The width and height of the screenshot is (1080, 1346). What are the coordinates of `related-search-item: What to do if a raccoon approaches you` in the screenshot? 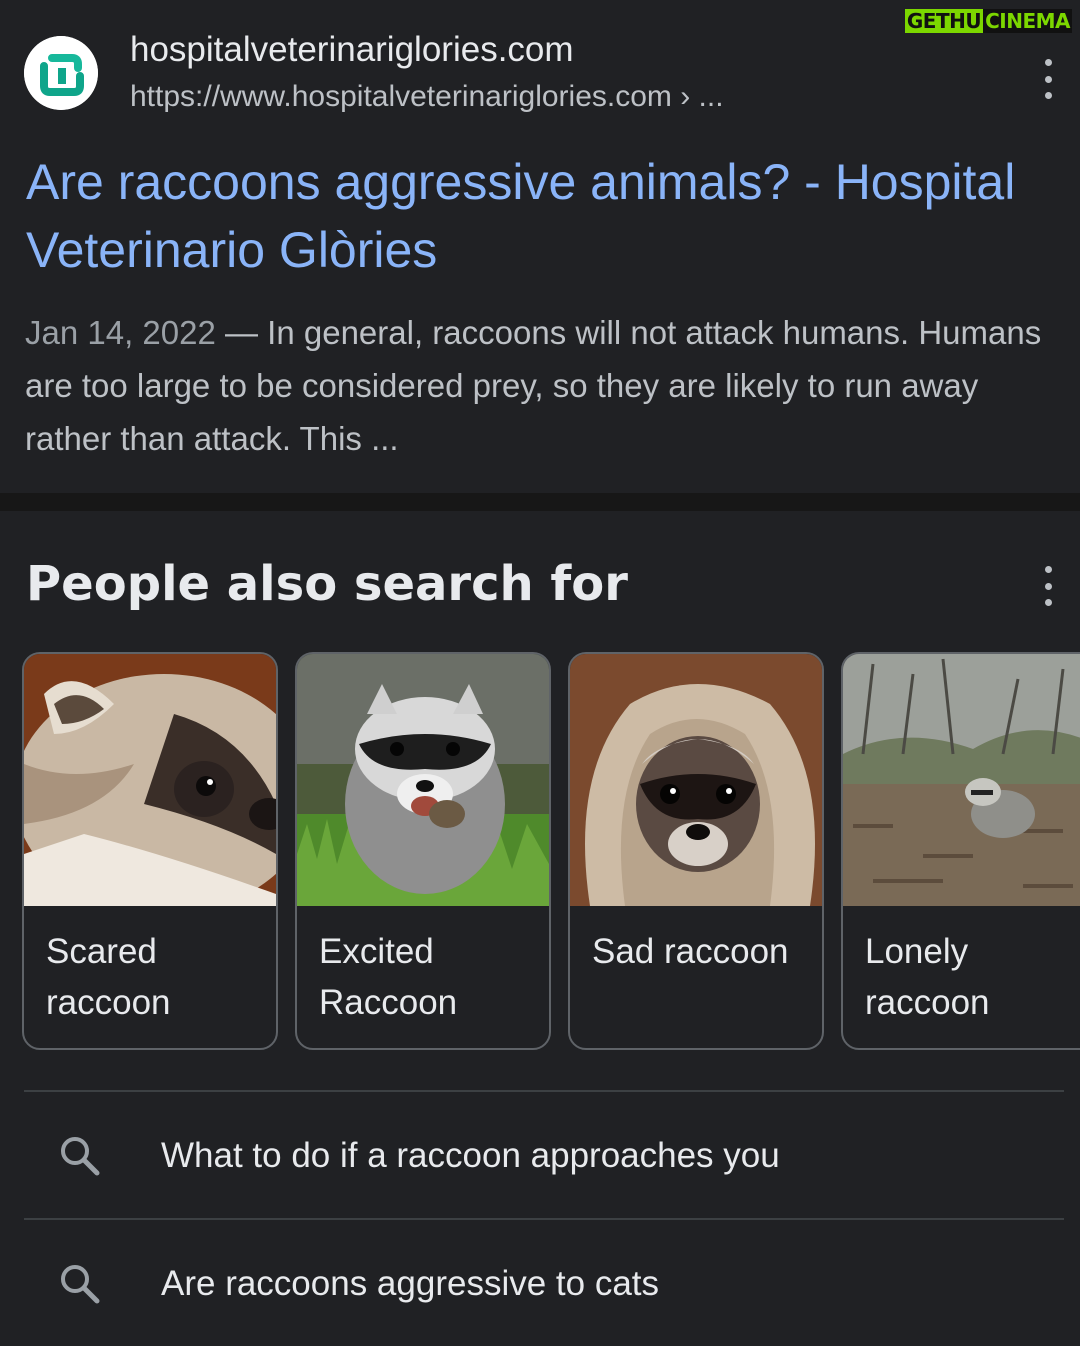 It's located at (540, 1155).